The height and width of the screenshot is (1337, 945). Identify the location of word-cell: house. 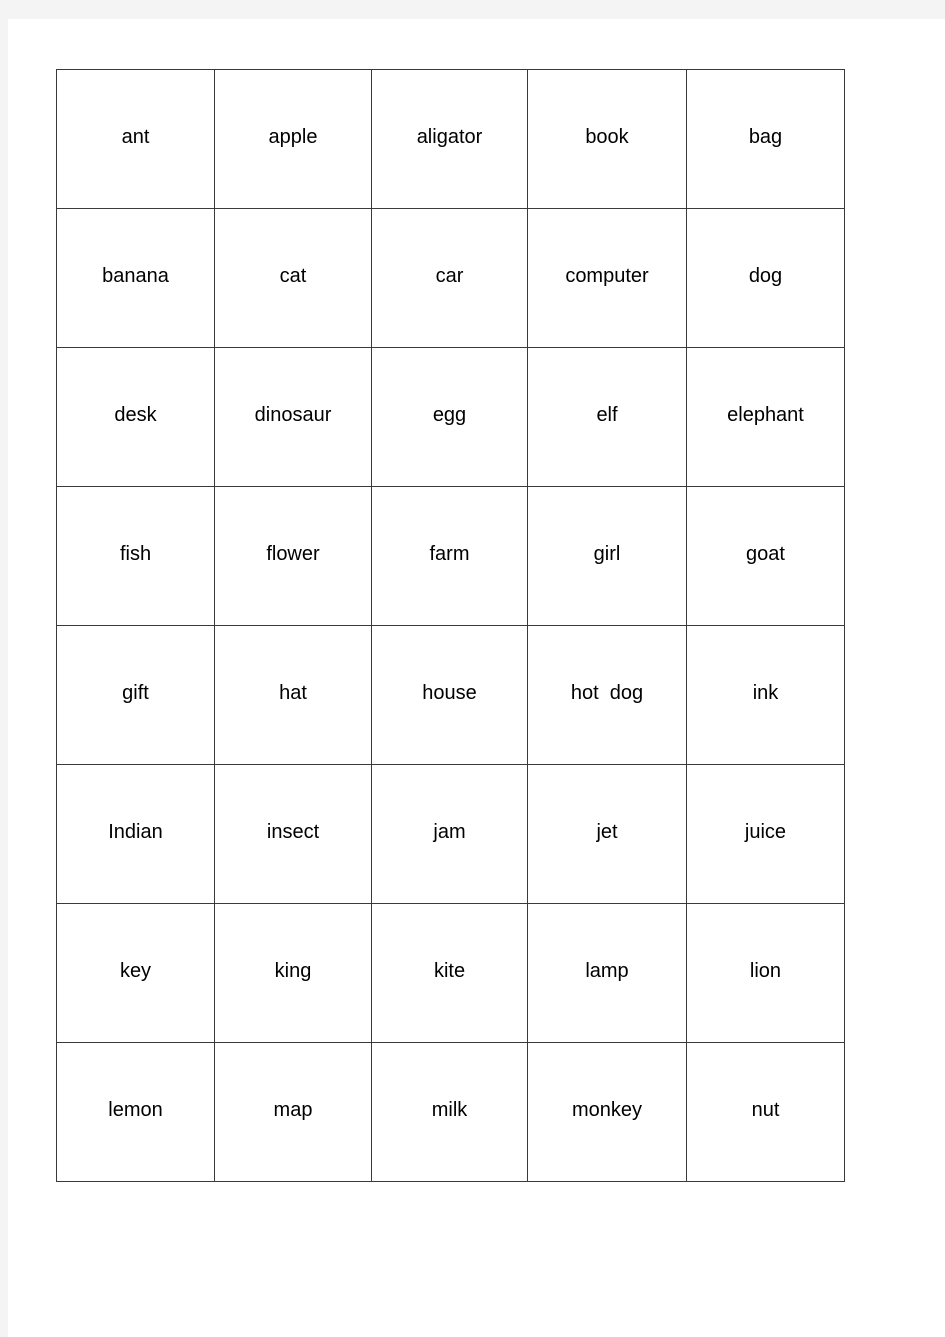
(449, 695).